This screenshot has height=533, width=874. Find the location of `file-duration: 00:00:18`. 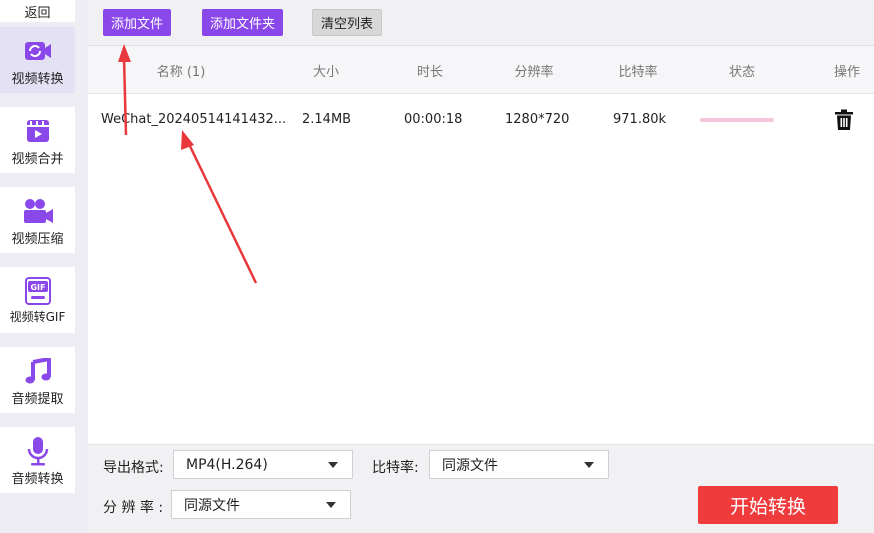

file-duration: 00:00:18 is located at coordinates (433, 119).